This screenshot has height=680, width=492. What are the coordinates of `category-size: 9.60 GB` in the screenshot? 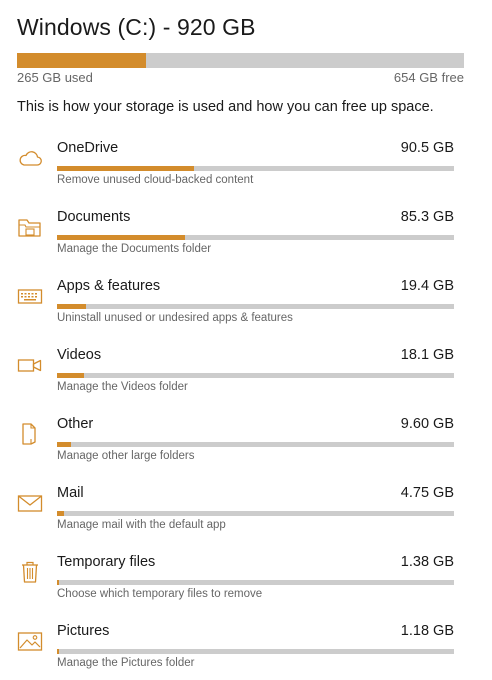 It's located at (427, 424).